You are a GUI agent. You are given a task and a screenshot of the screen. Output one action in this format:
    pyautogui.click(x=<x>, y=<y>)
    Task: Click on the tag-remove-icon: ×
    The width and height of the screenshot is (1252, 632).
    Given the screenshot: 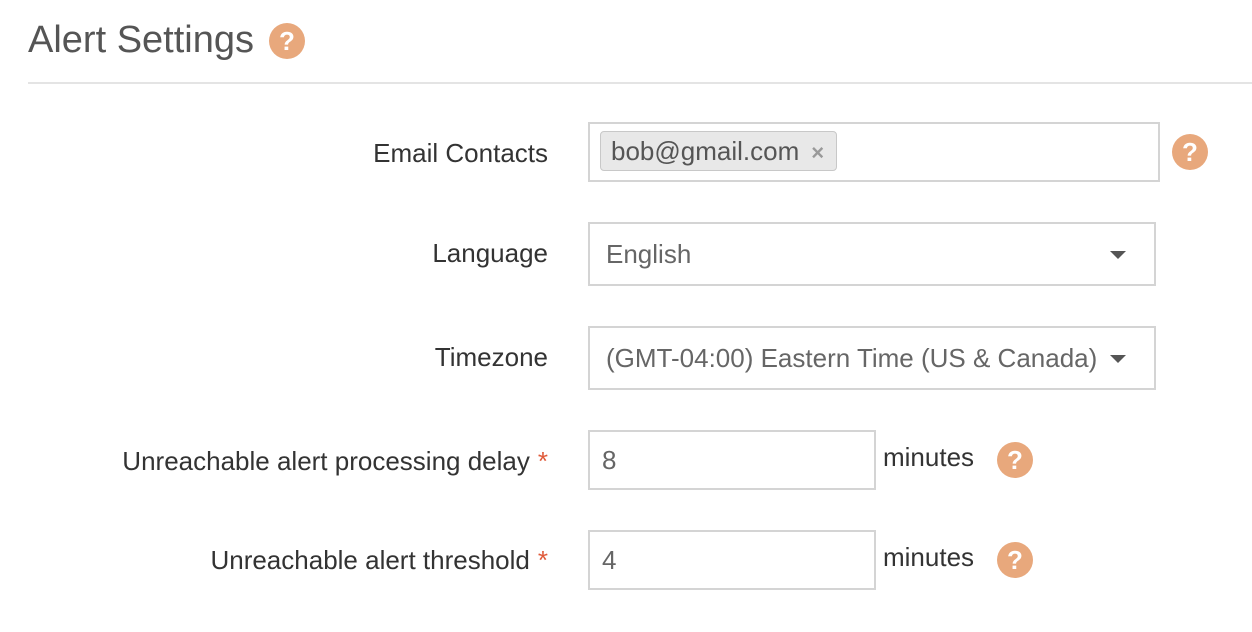 What is the action you would take?
    pyautogui.click(x=817, y=153)
    